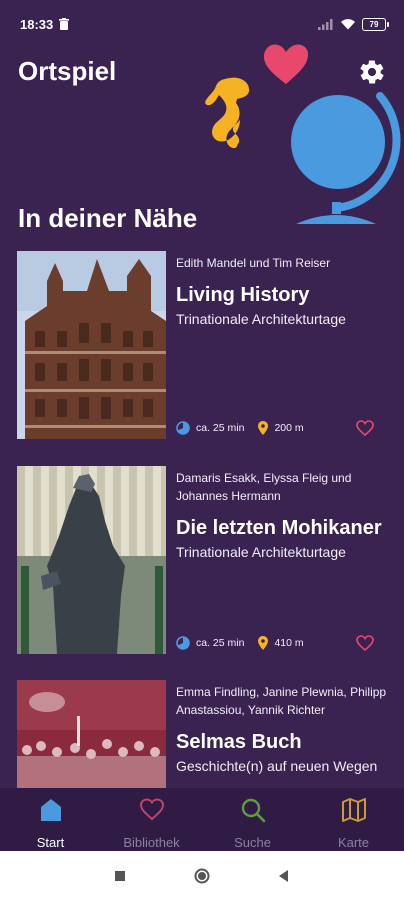 This screenshot has height=900, width=404. I want to click on status-time: 18:33, so click(37, 24).